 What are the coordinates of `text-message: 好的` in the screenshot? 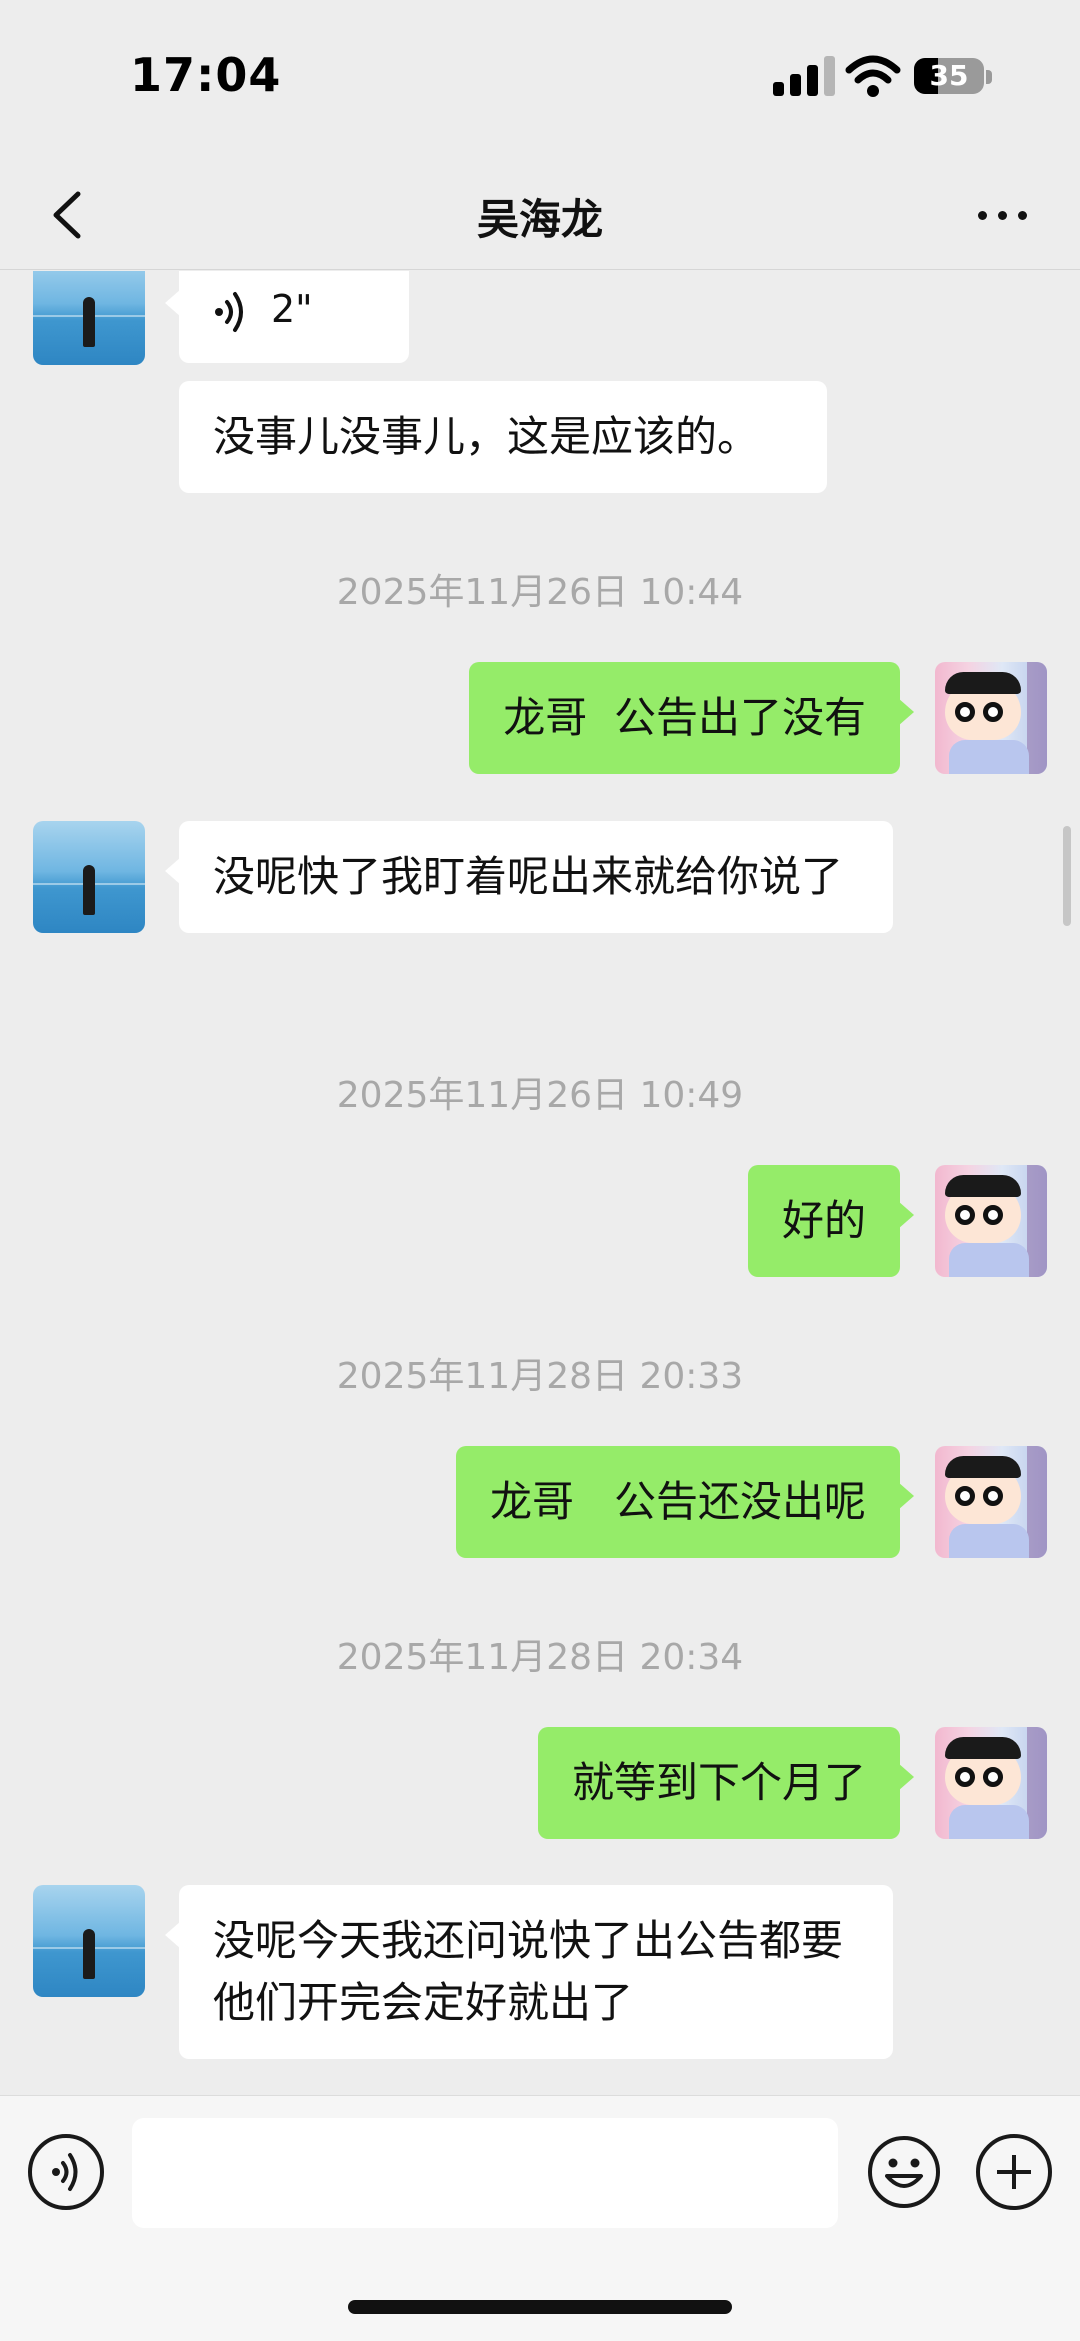 It's located at (831, 1221).